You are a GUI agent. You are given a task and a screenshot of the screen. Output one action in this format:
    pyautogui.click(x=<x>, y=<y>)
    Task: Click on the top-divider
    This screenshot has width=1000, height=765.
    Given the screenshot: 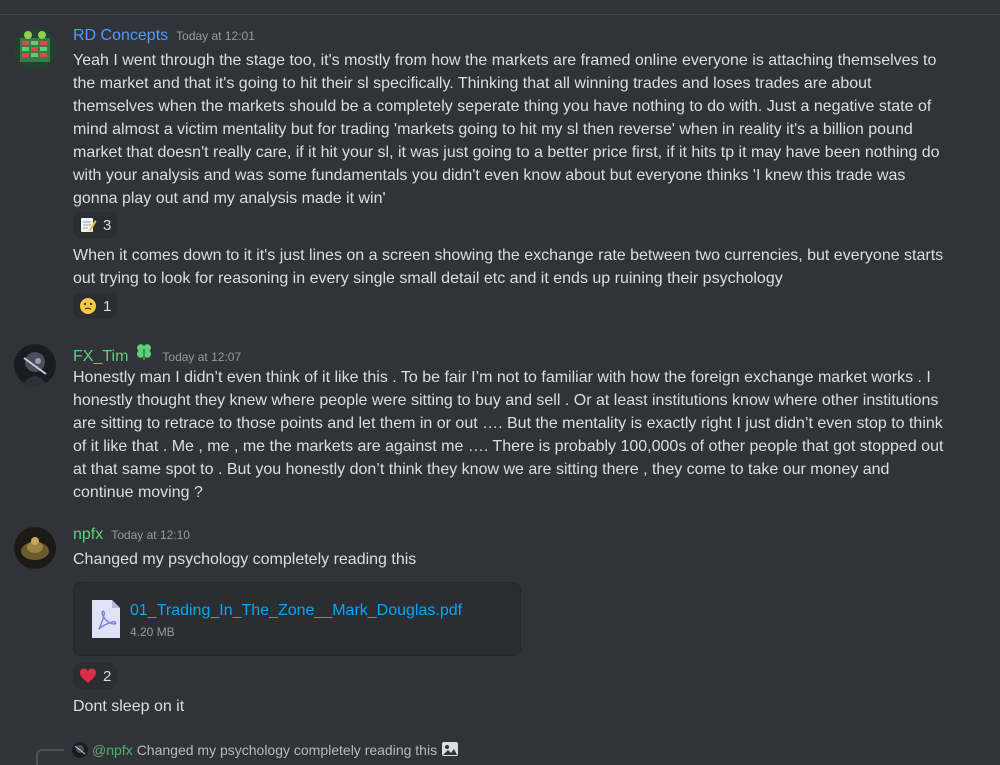 What is the action you would take?
    pyautogui.click(x=500, y=14)
    